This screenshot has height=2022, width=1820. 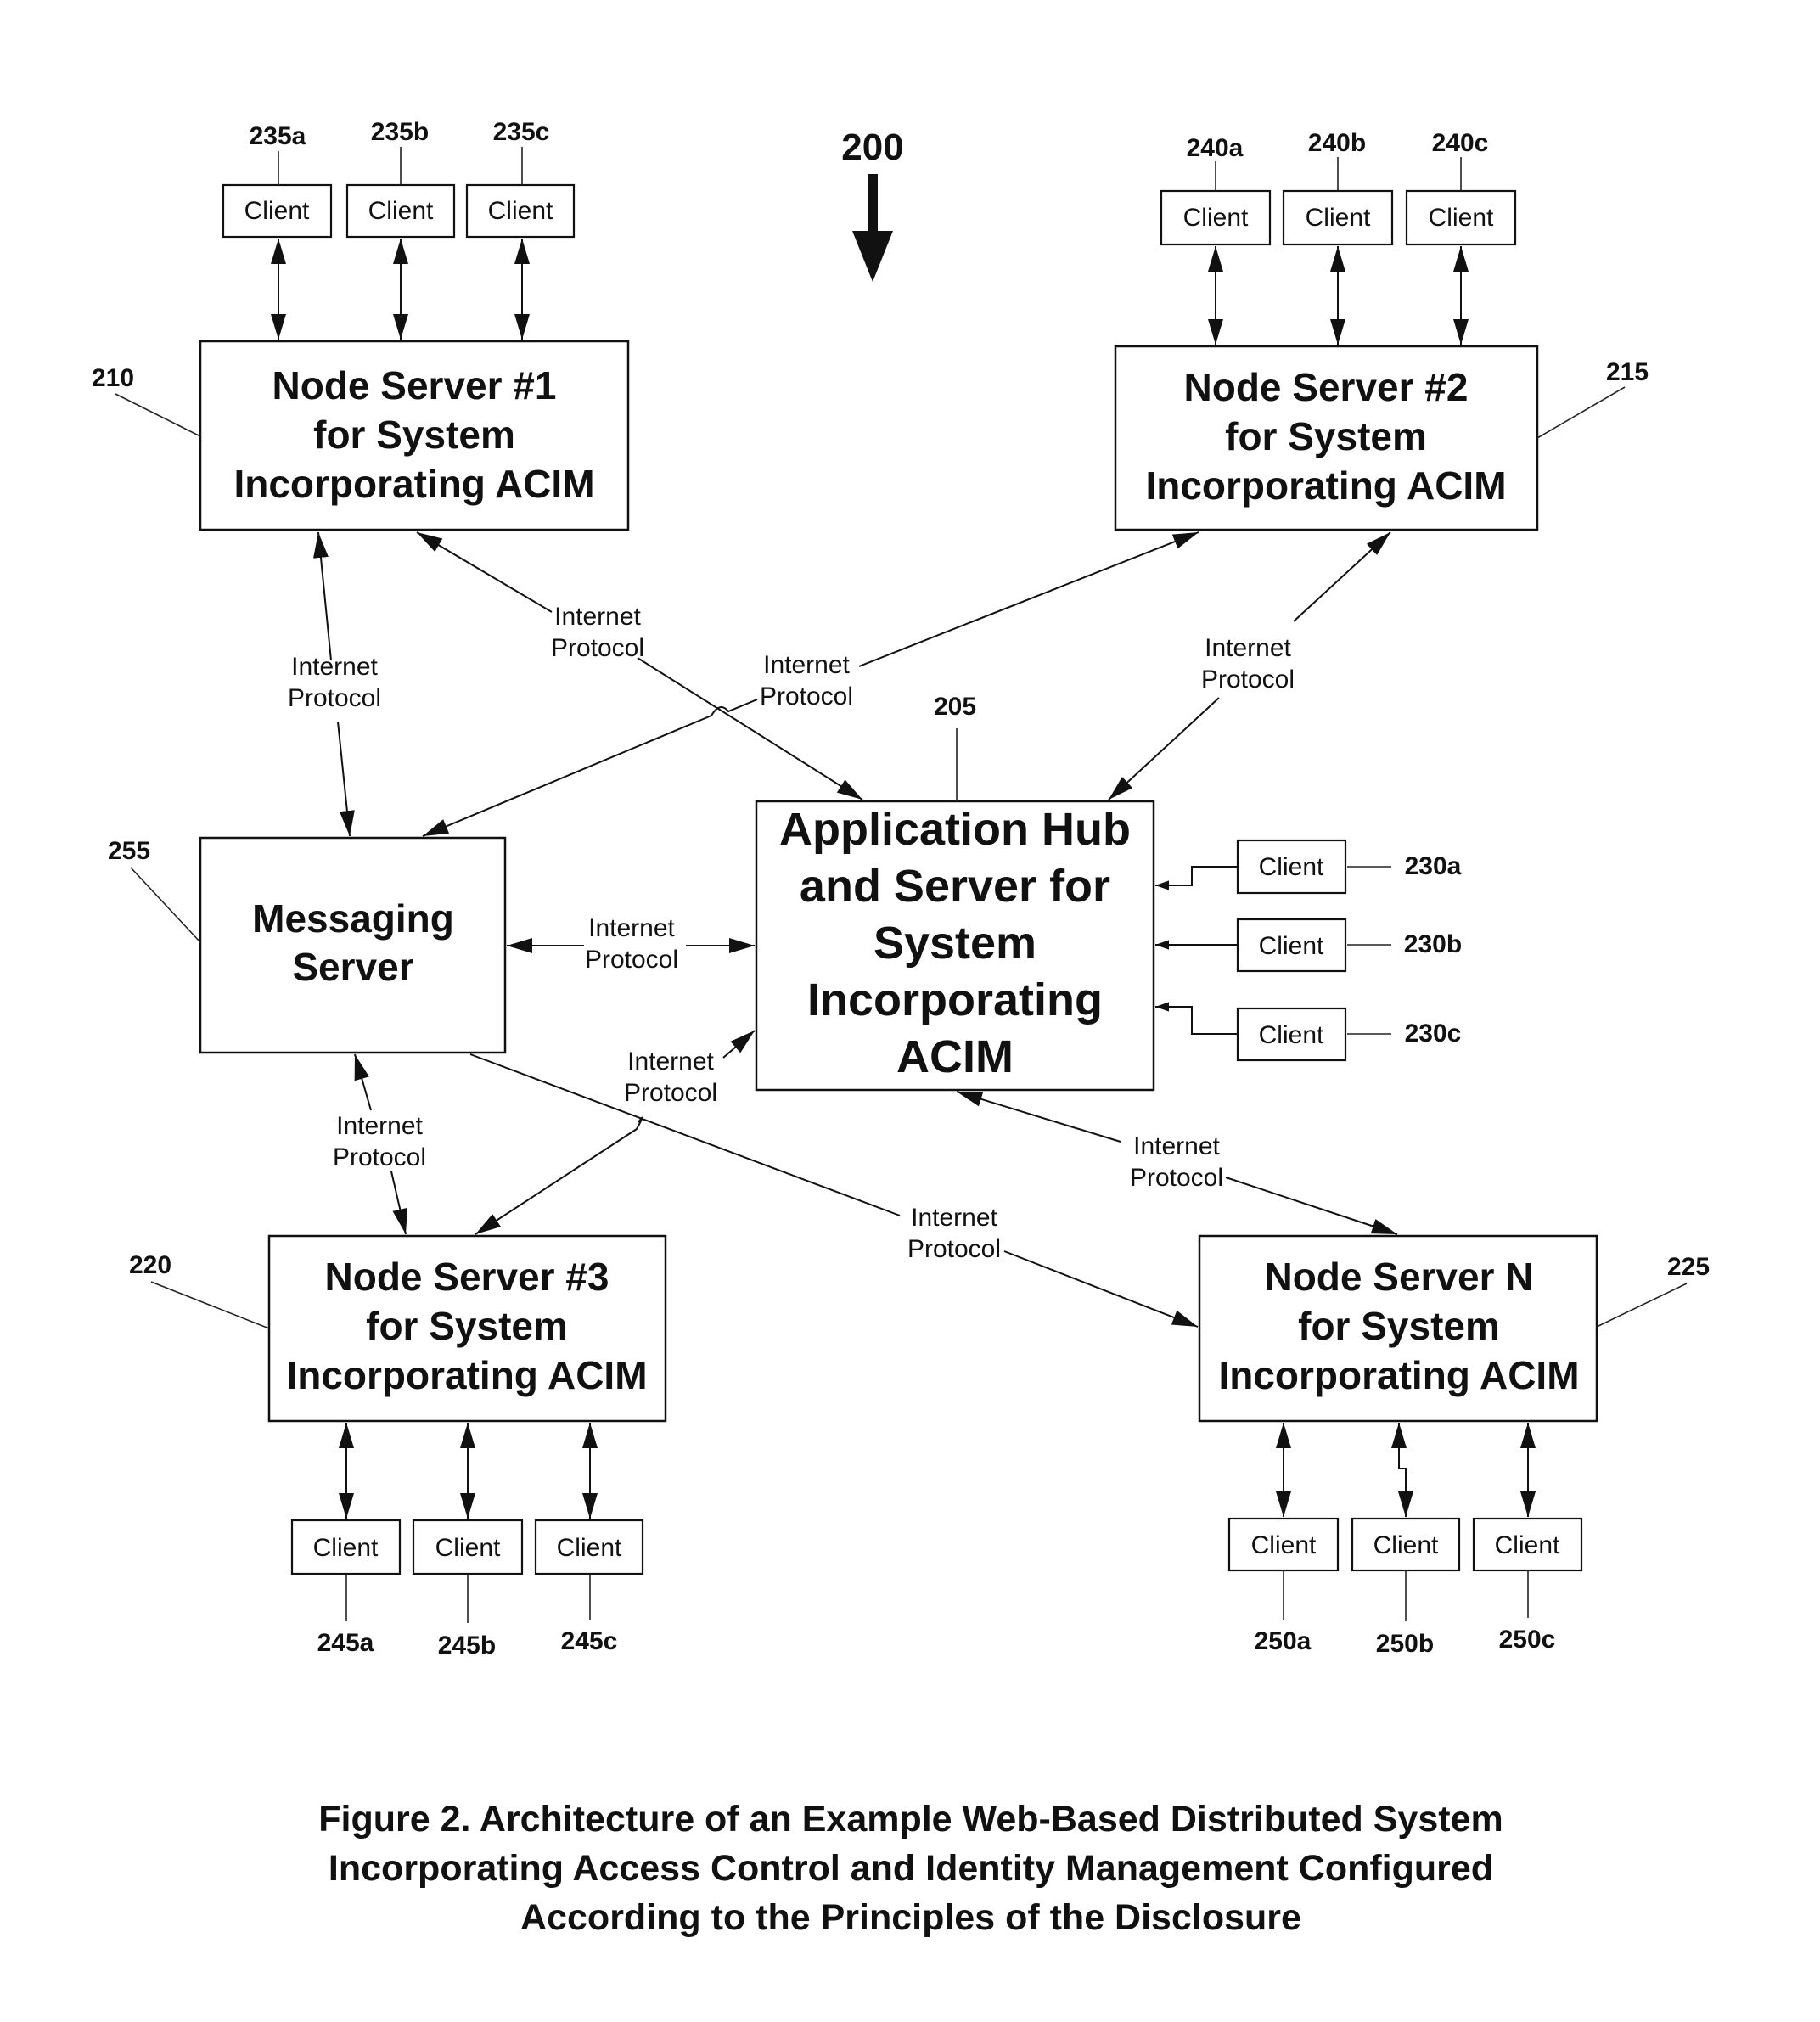 What do you see at coordinates (1337, 143) in the screenshot?
I see `client-ref-240b: 240b` at bounding box center [1337, 143].